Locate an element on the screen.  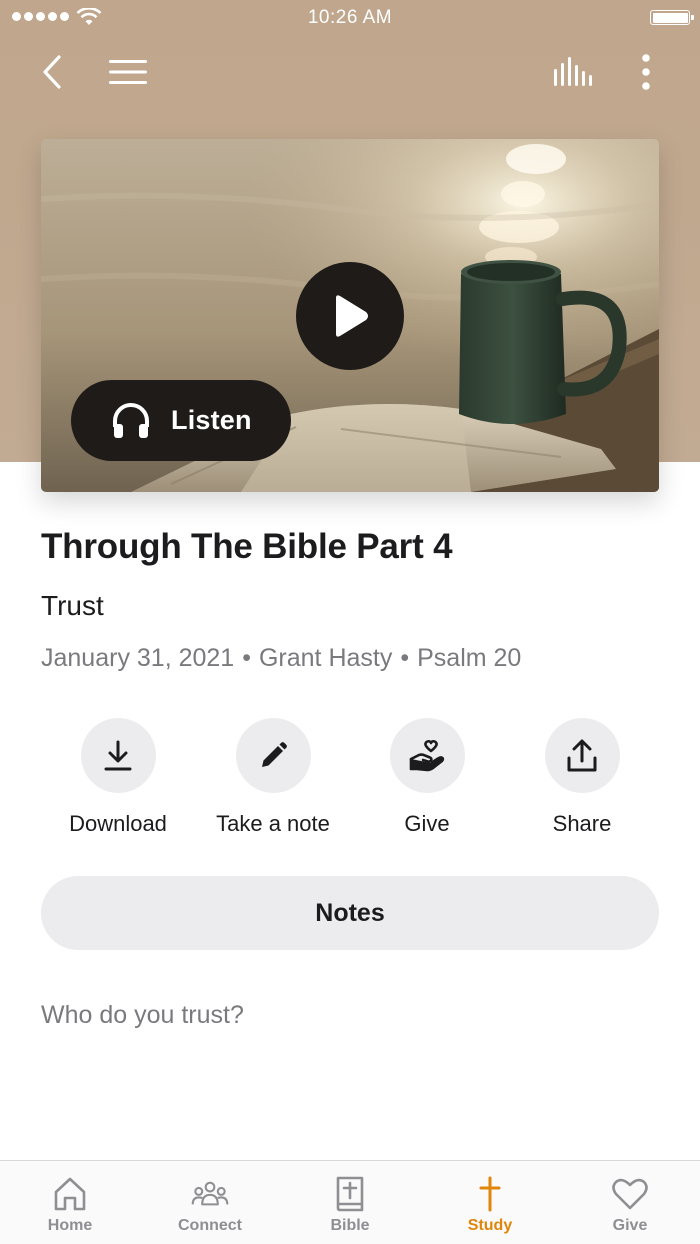
tab-connect-label: Connect is located at coordinates (210, 1225).